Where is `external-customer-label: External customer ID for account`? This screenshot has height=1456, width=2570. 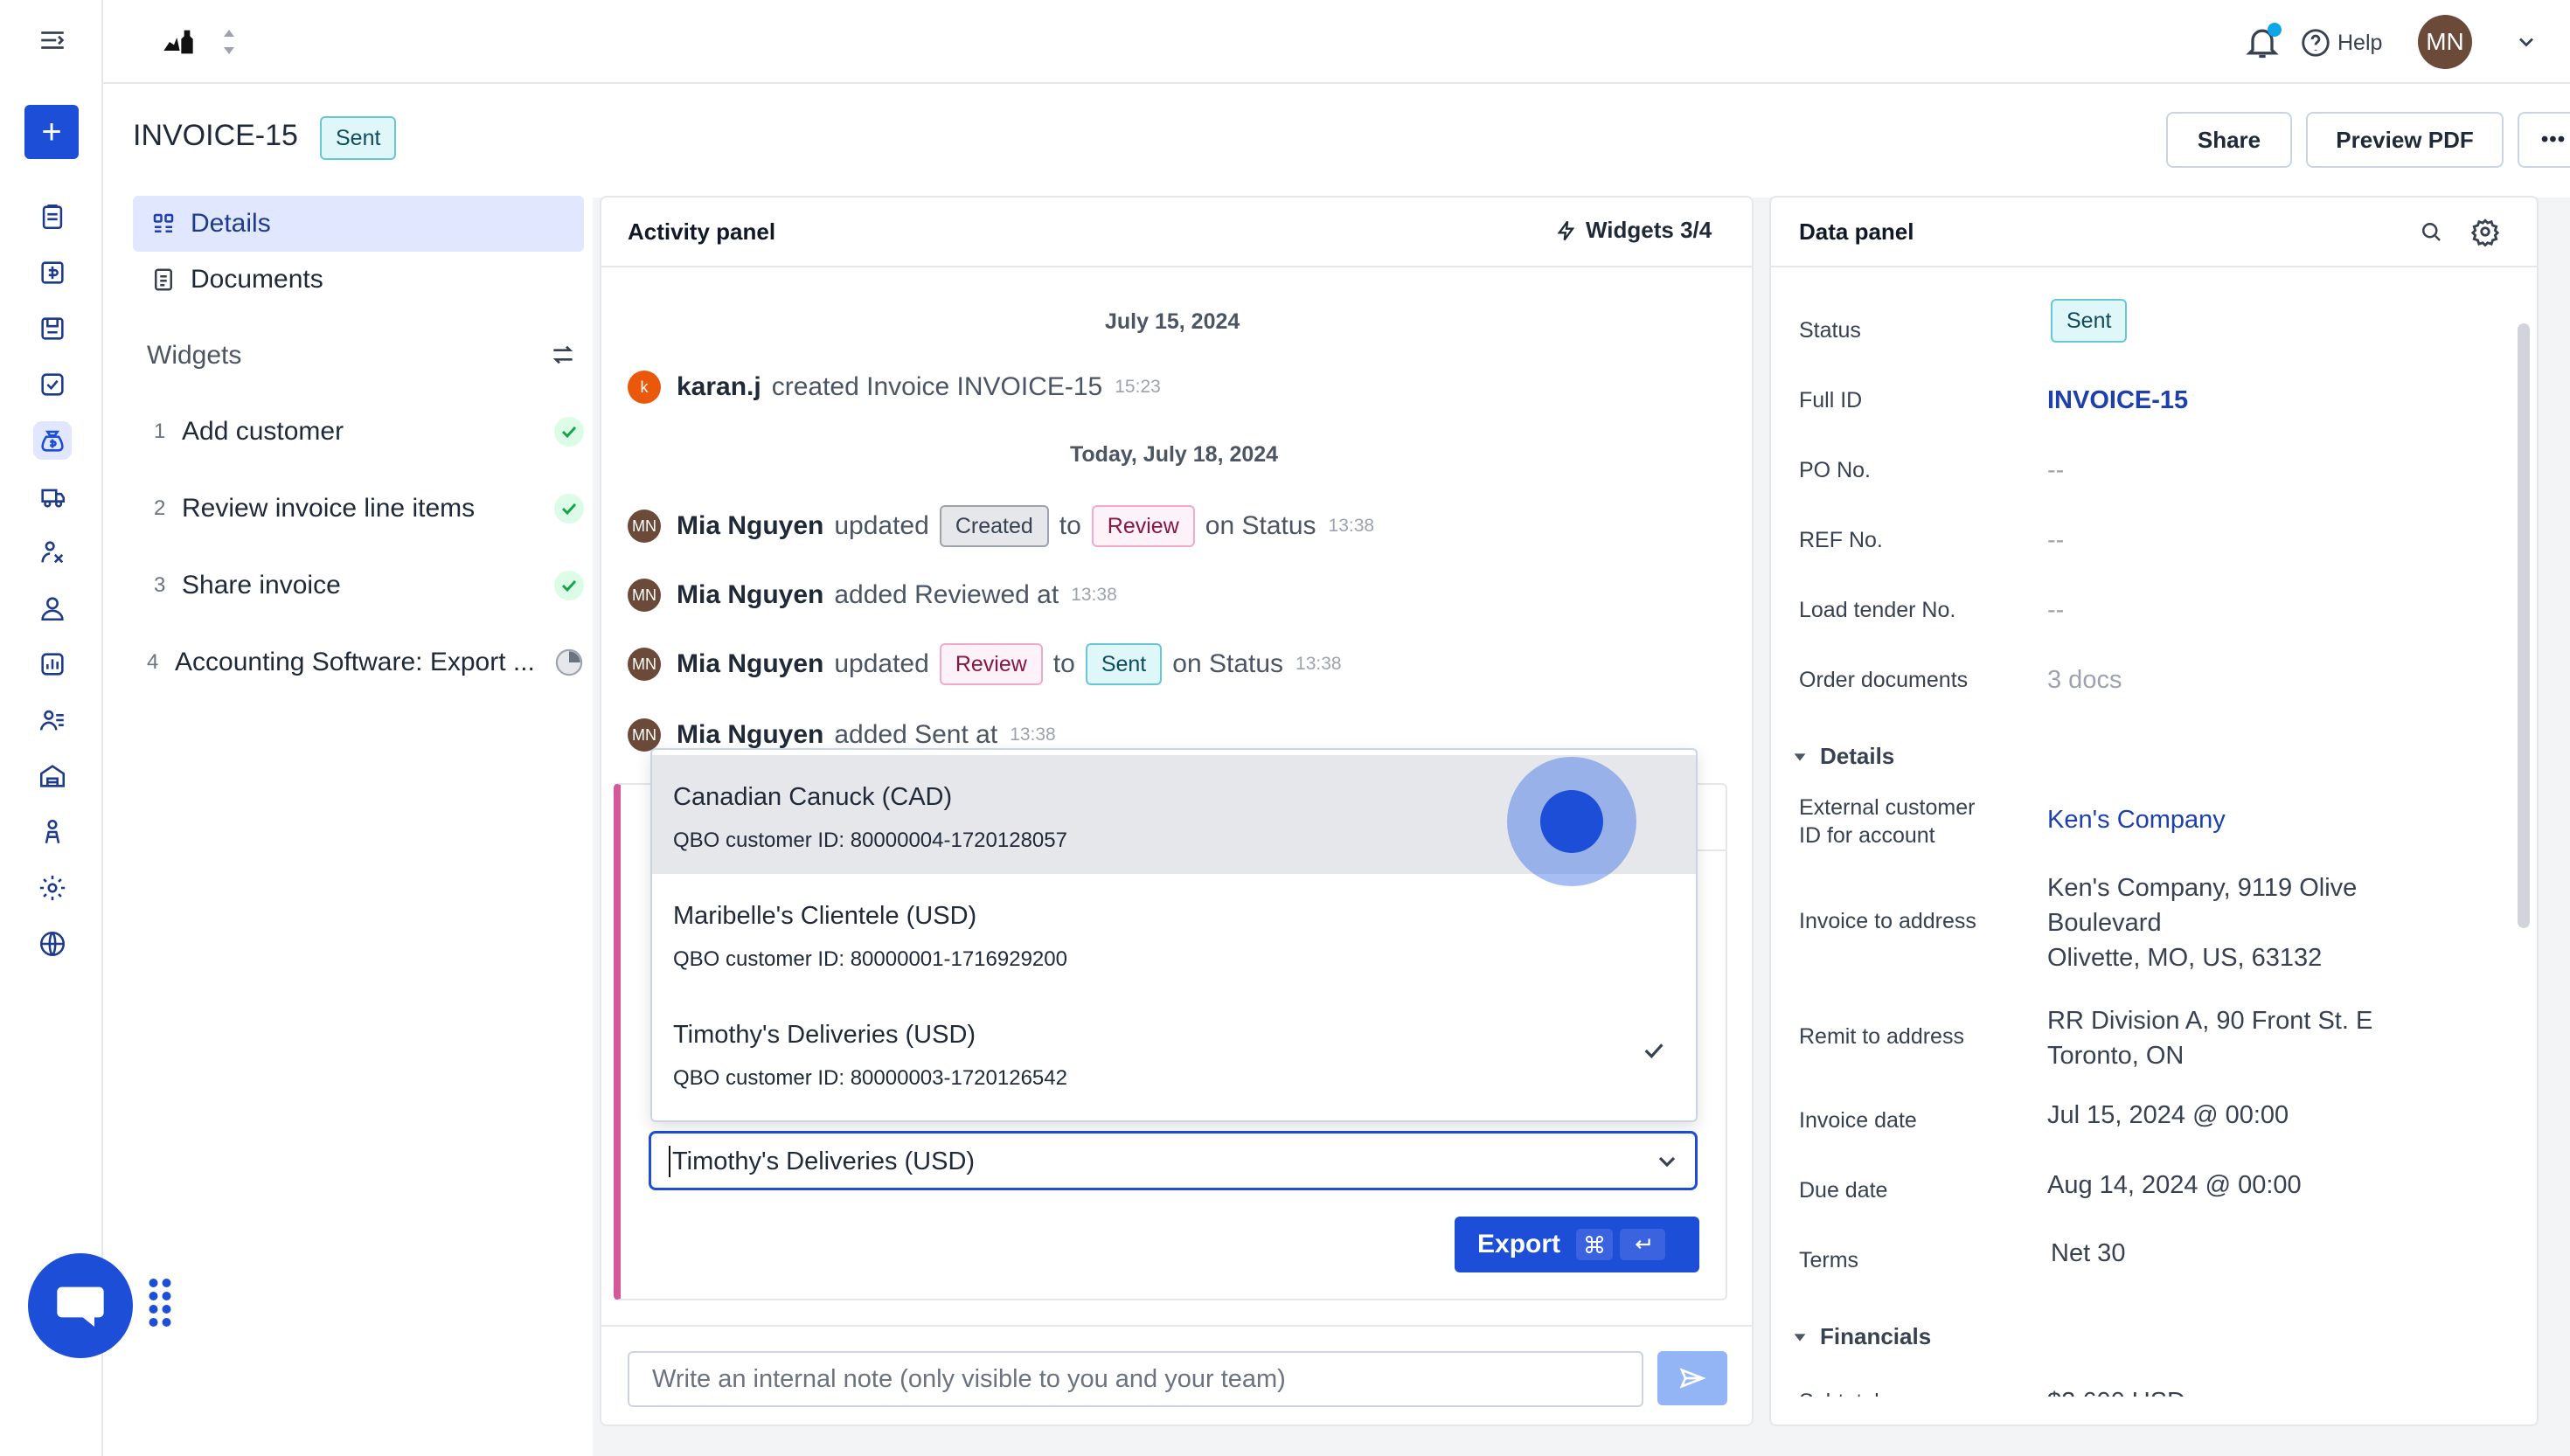
external-customer-label: External customer ID for account is located at coordinates (1887, 821).